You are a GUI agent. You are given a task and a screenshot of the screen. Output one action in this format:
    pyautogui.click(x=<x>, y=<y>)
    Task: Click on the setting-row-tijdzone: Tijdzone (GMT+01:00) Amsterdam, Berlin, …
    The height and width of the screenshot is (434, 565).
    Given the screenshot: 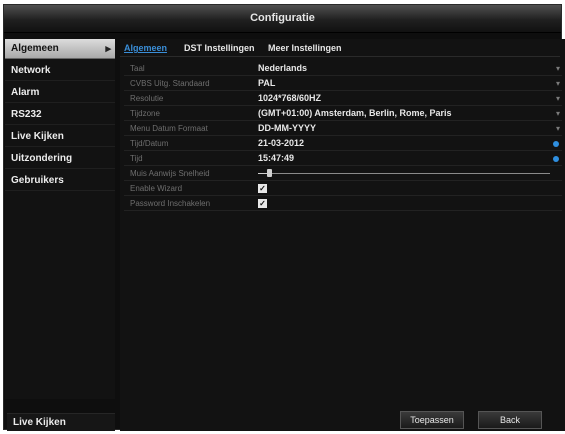 What is the action you would take?
    pyautogui.click(x=343, y=114)
    